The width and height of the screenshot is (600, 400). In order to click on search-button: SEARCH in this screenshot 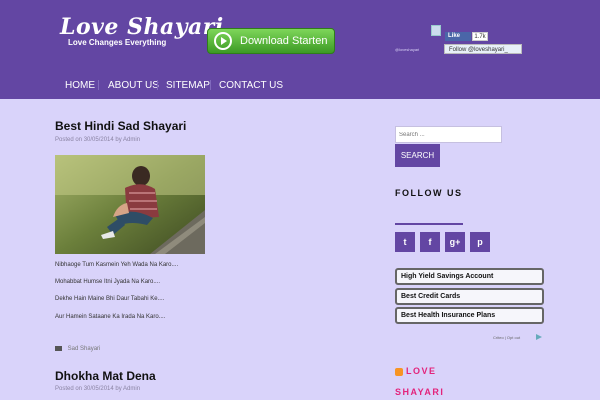, I will do `click(417, 155)`.